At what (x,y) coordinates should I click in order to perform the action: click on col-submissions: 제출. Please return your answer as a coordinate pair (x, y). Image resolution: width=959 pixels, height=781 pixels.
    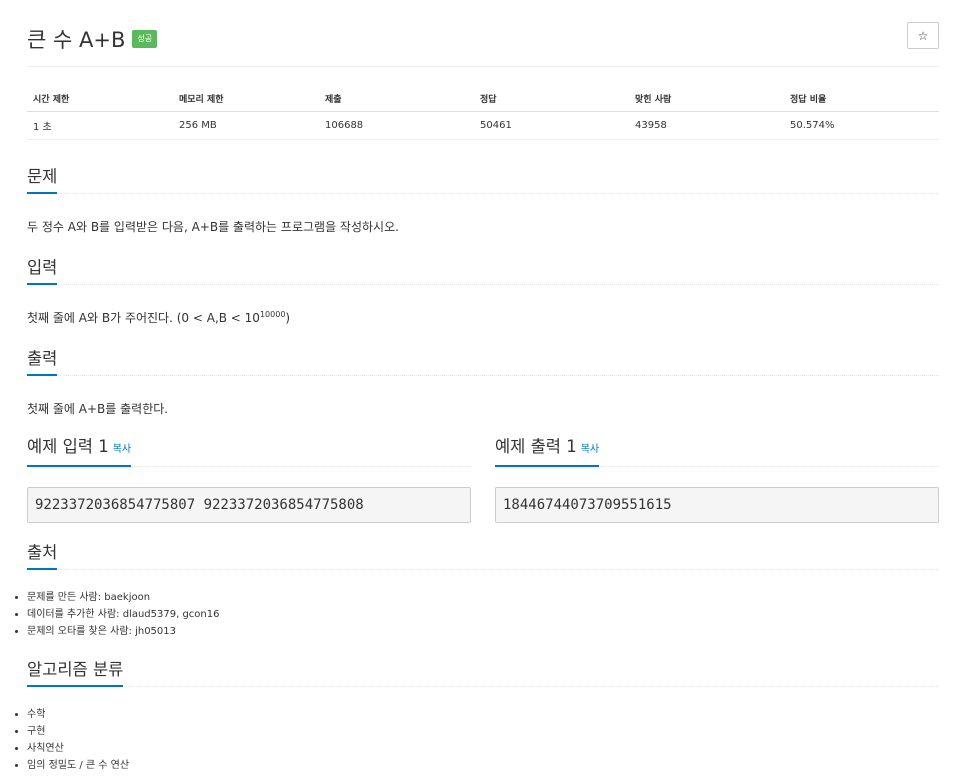
    Looking at the image, I should click on (396, 99).